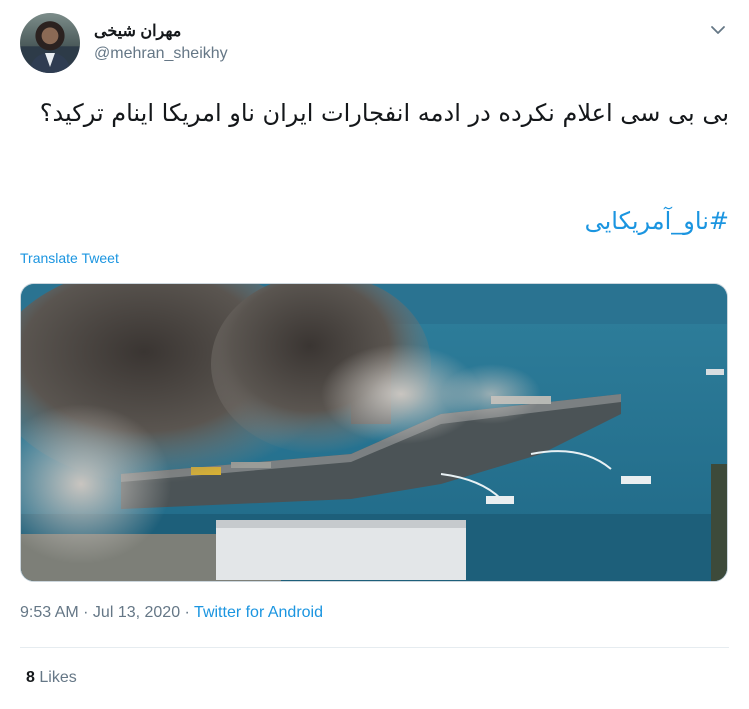  What do you see at coordinates (49, 612) in the screenshot?
I see `tweet-time: 9:53 AM` at bounding box center [49, 612].